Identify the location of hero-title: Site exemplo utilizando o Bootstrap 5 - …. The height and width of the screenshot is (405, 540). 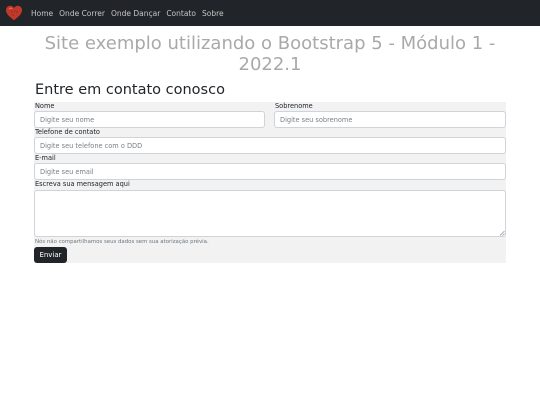
(270, 54).